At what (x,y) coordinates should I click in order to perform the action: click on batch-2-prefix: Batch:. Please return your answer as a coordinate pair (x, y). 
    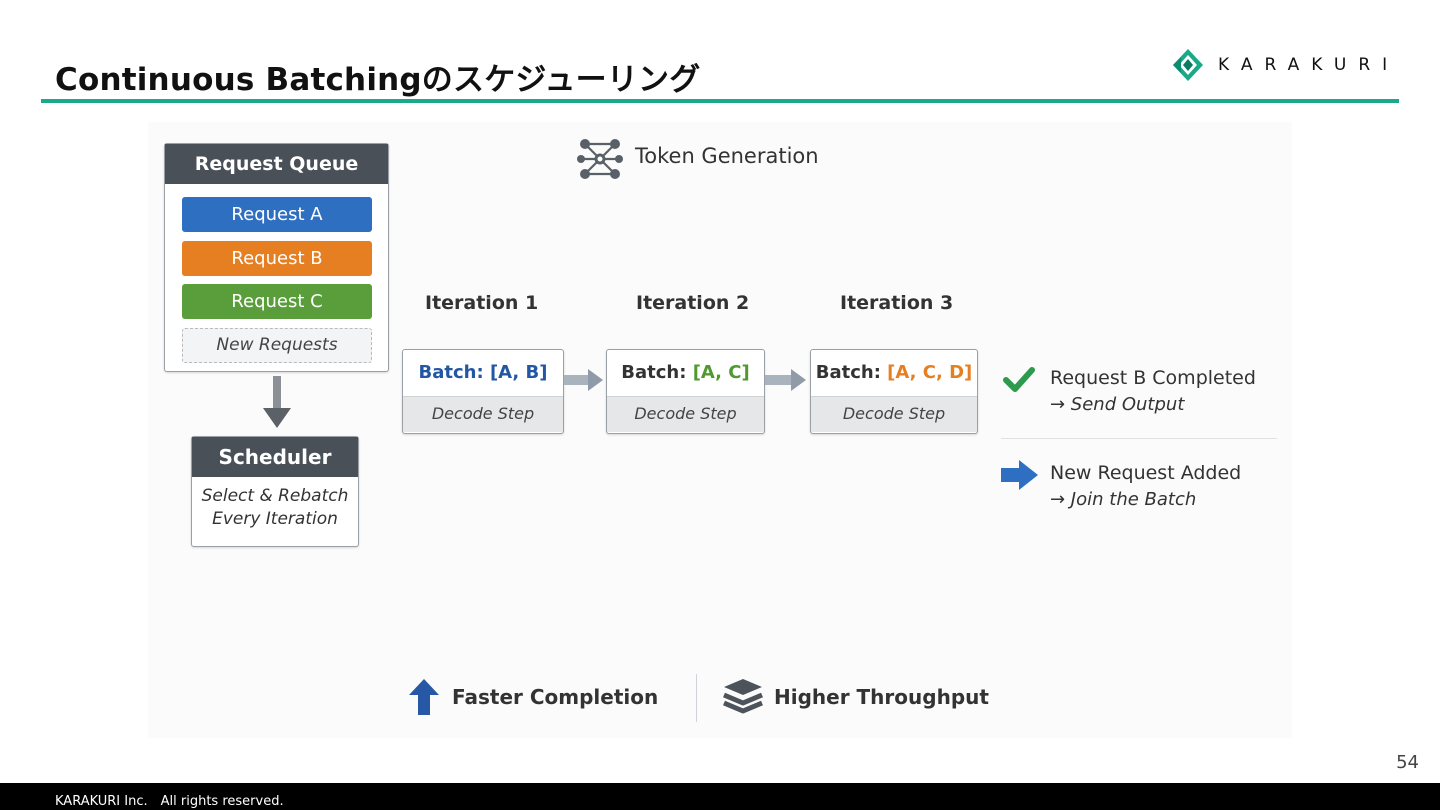
    Looking at the image, I should click on (657, 372).